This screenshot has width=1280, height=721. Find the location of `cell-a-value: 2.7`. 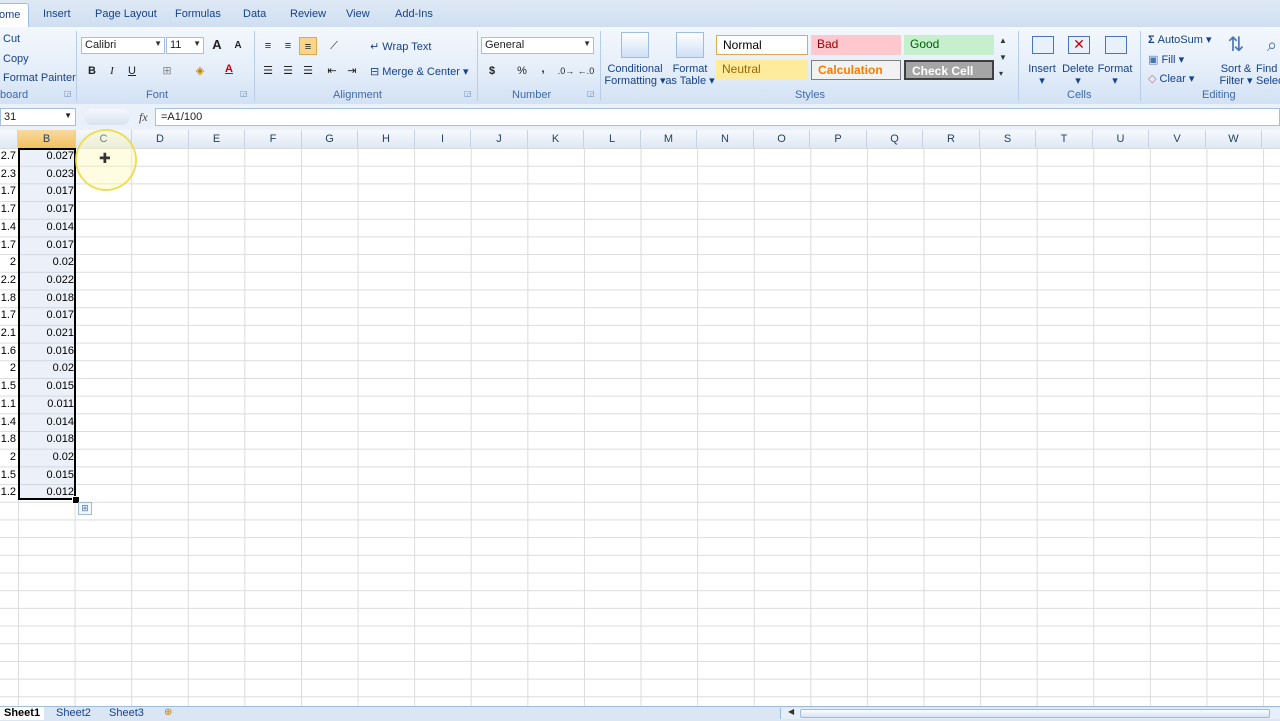

cell-a-value: 2.7 is located at coordinates (9, 156).